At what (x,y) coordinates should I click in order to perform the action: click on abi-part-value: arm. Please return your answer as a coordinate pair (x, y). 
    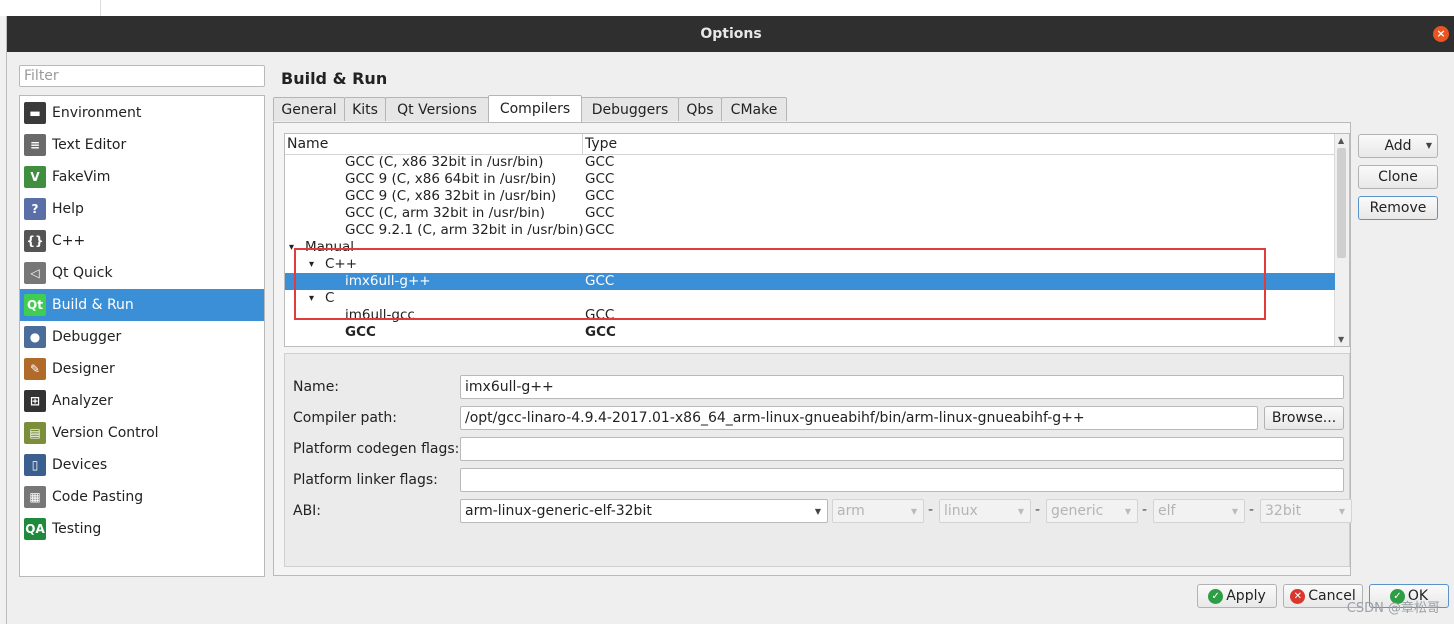
    Looking at the image, I should click on (851, 511).